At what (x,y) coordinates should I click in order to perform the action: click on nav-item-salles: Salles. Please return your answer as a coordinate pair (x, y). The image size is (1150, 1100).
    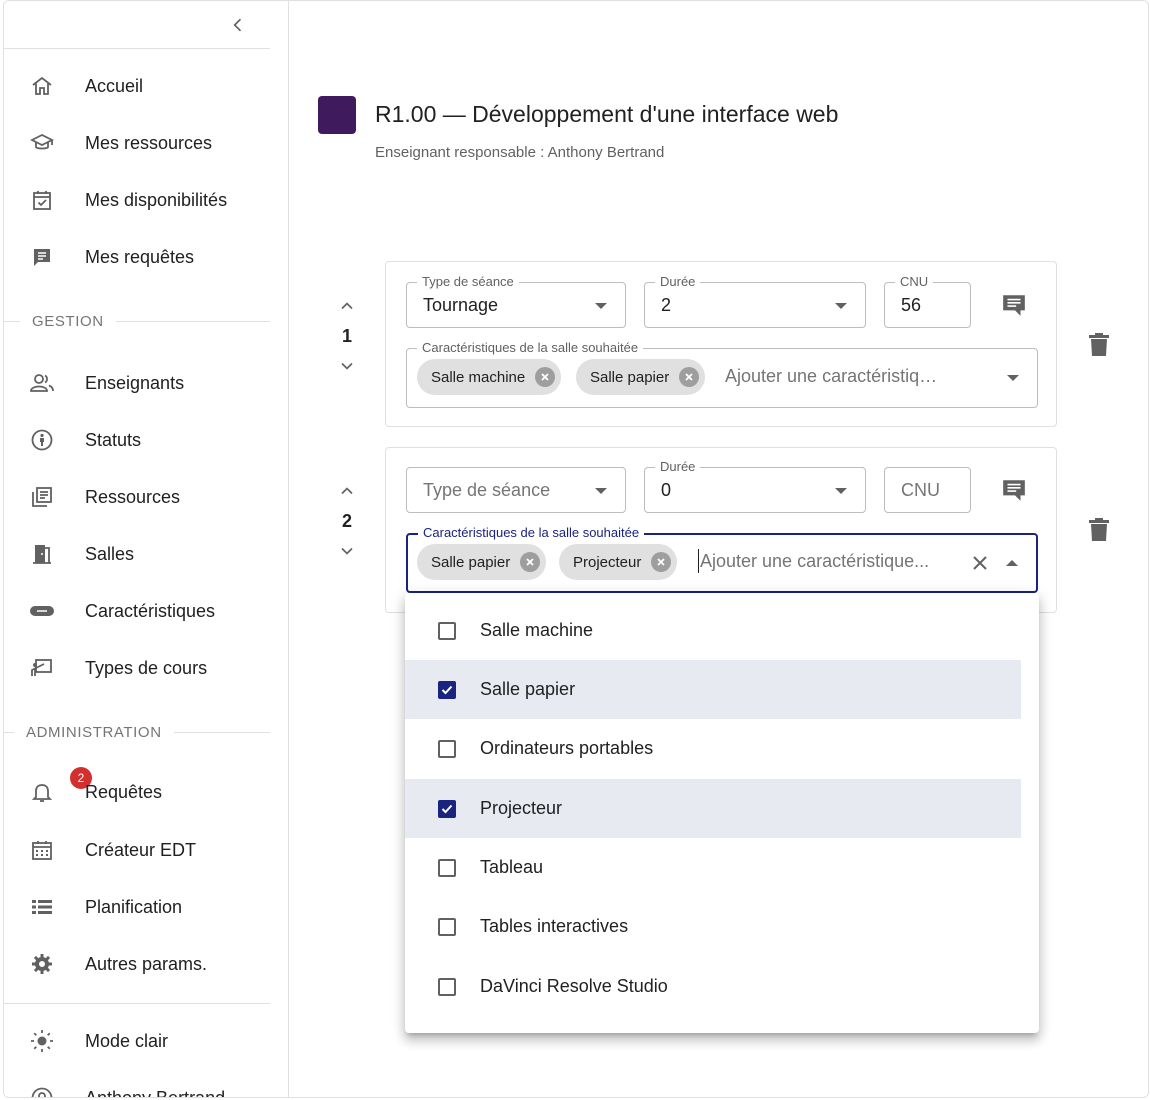
    Looking at the image, I should click on (137, 554).